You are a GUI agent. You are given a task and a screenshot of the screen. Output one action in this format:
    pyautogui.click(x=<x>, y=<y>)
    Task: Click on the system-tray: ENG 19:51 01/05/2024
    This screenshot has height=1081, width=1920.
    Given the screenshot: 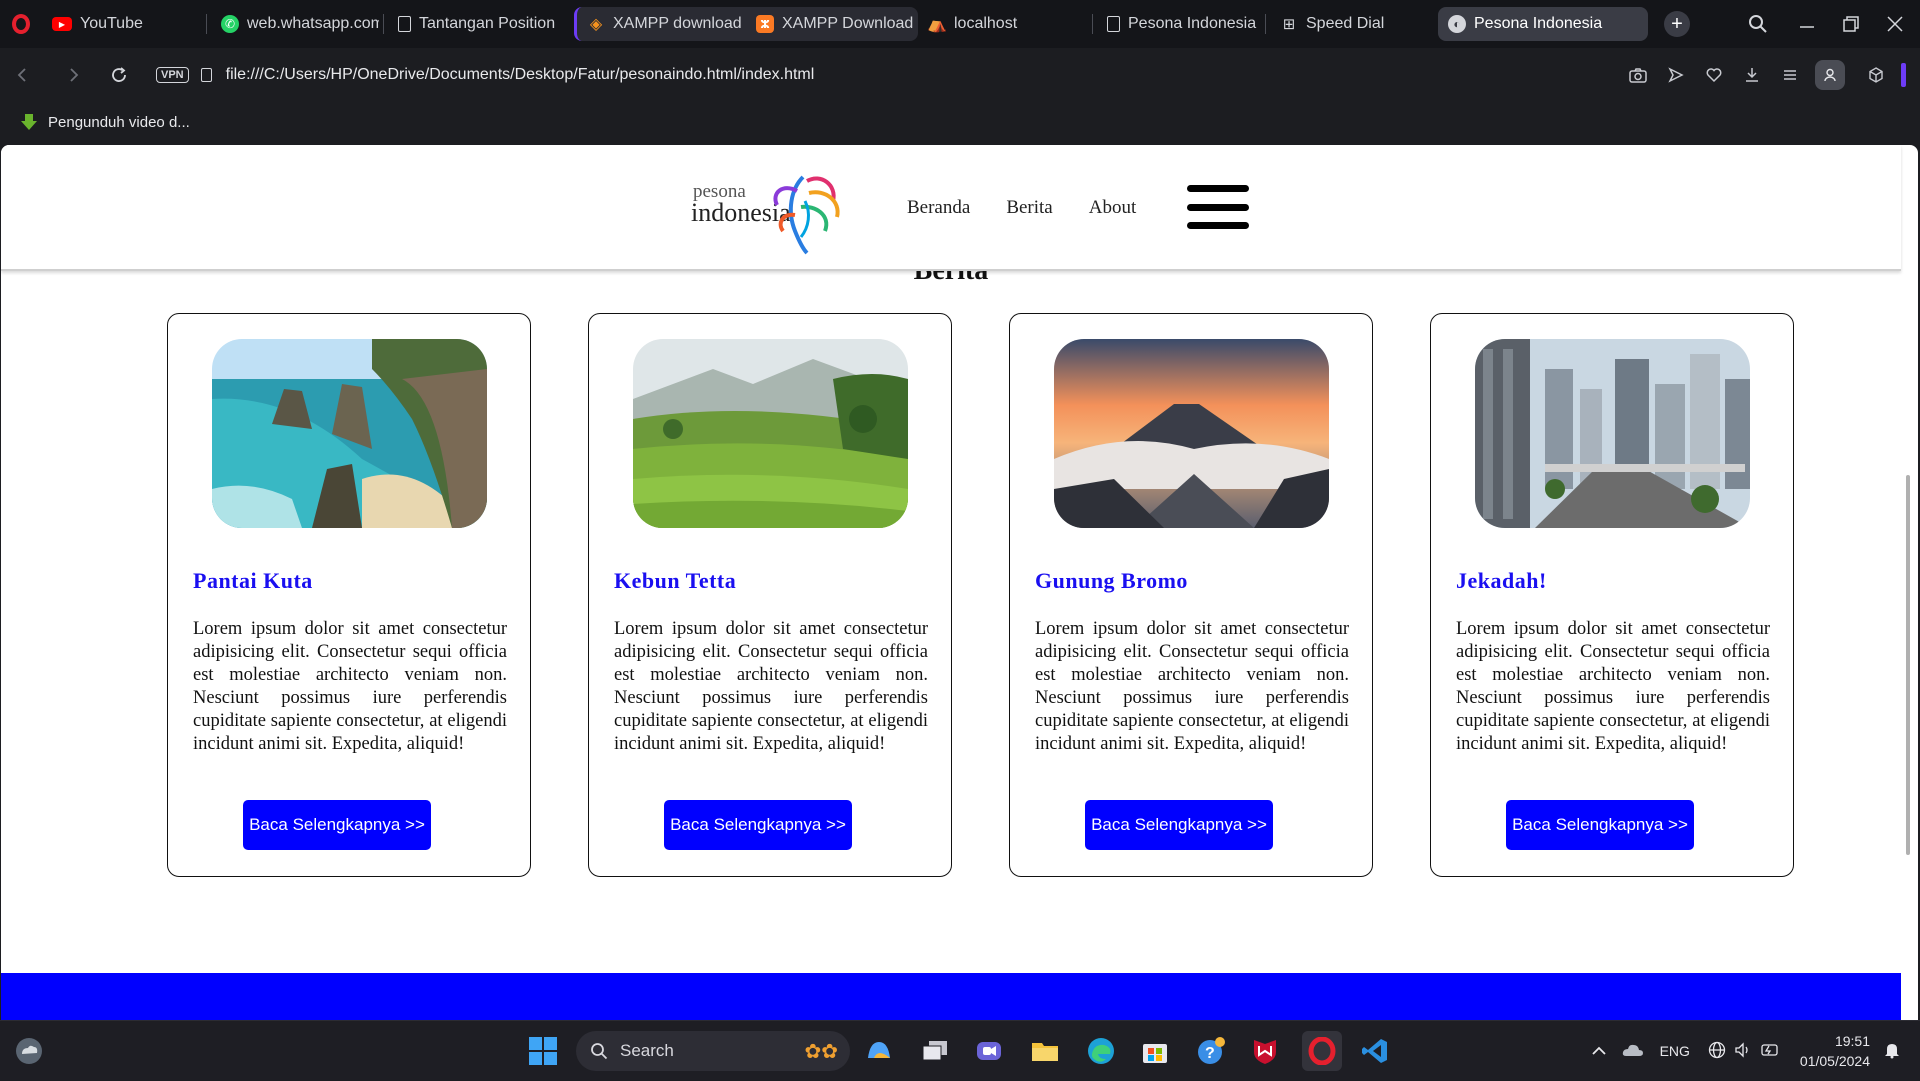 What is the action you would take?
    pyautogui.click(x=1755, y=1051)
    